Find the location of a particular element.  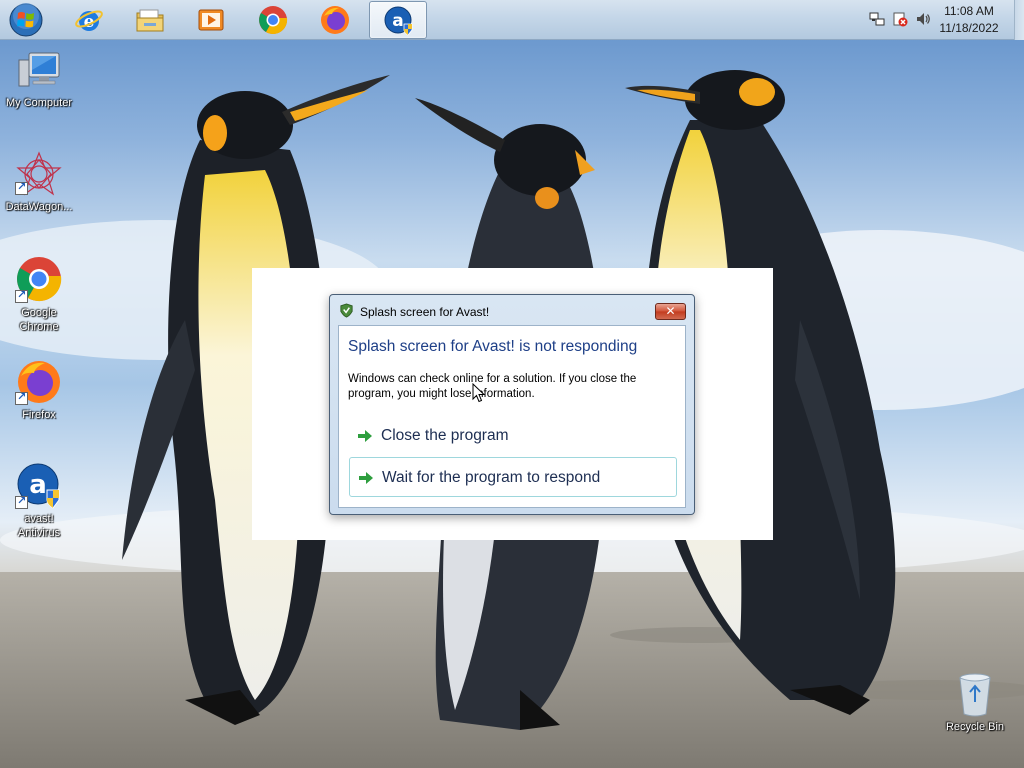

internet-explorer-icon: e is located at coordinates (89, 21).